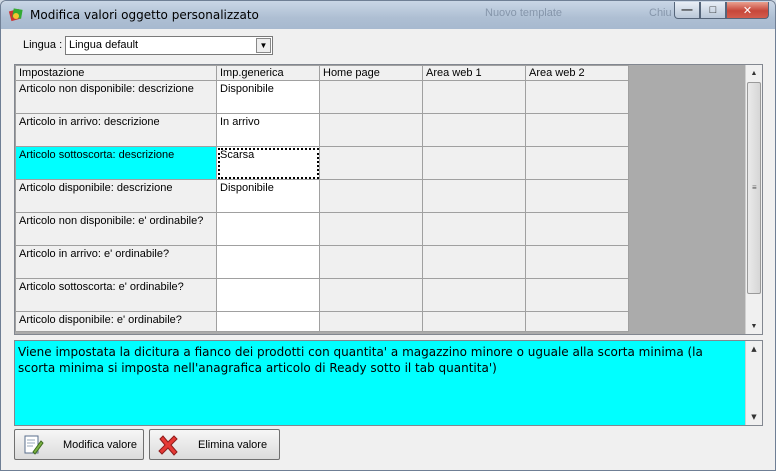  I want to click on window-title: Modifica valori oggetto personalizzato, so click(144, 15).